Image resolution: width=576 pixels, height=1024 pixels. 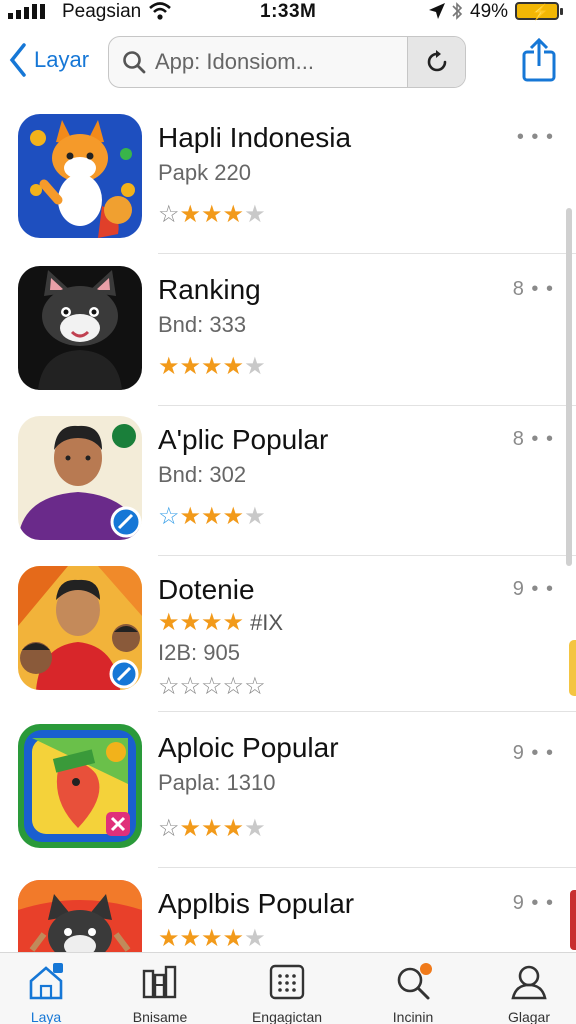 I want to click on navigation-bar: Layar, so click(x=288, y=62).